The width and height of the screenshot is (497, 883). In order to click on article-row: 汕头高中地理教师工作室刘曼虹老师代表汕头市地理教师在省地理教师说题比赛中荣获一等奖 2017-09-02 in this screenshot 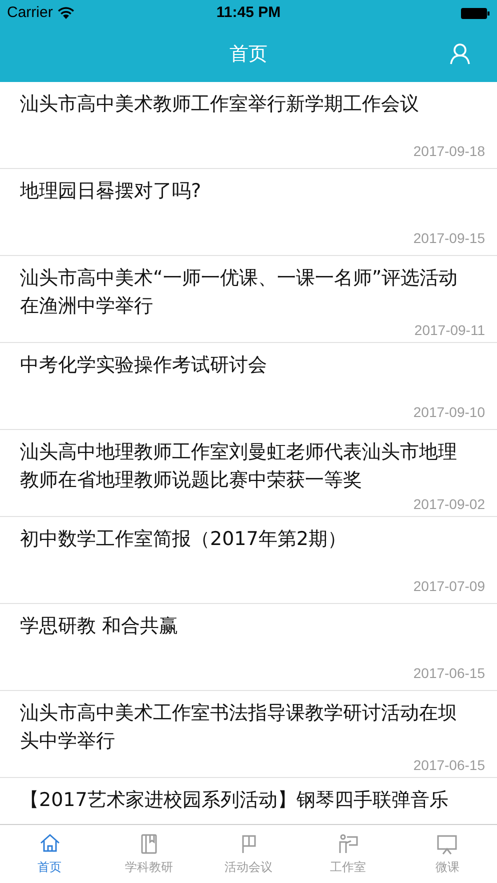, I will do `click(248, 473)`.